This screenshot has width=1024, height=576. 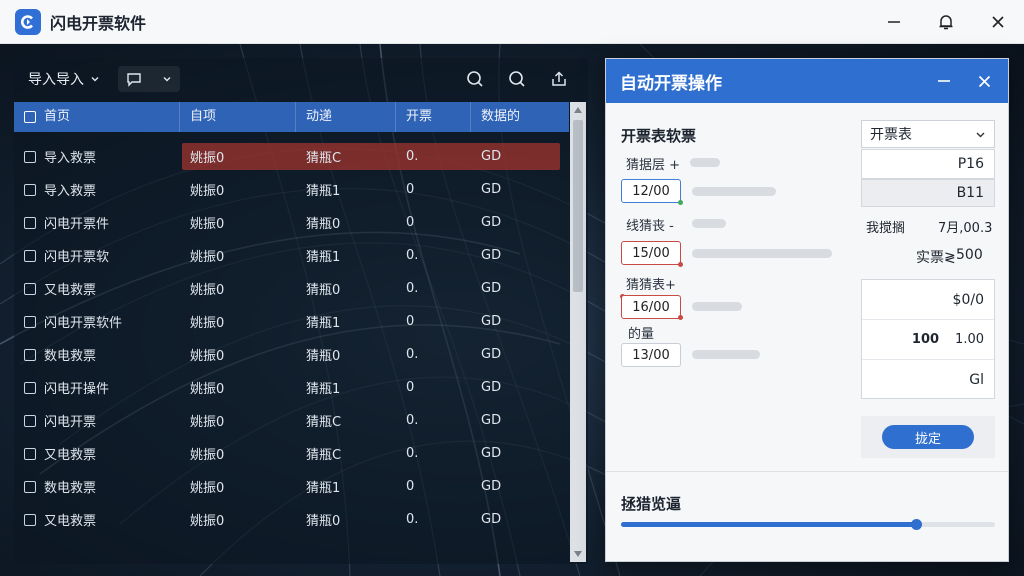 What do you see at coordinates (324, 422) in the screenshot?
I see `row-cell-3: 猜瓶C` at bounding box center [324, 422].